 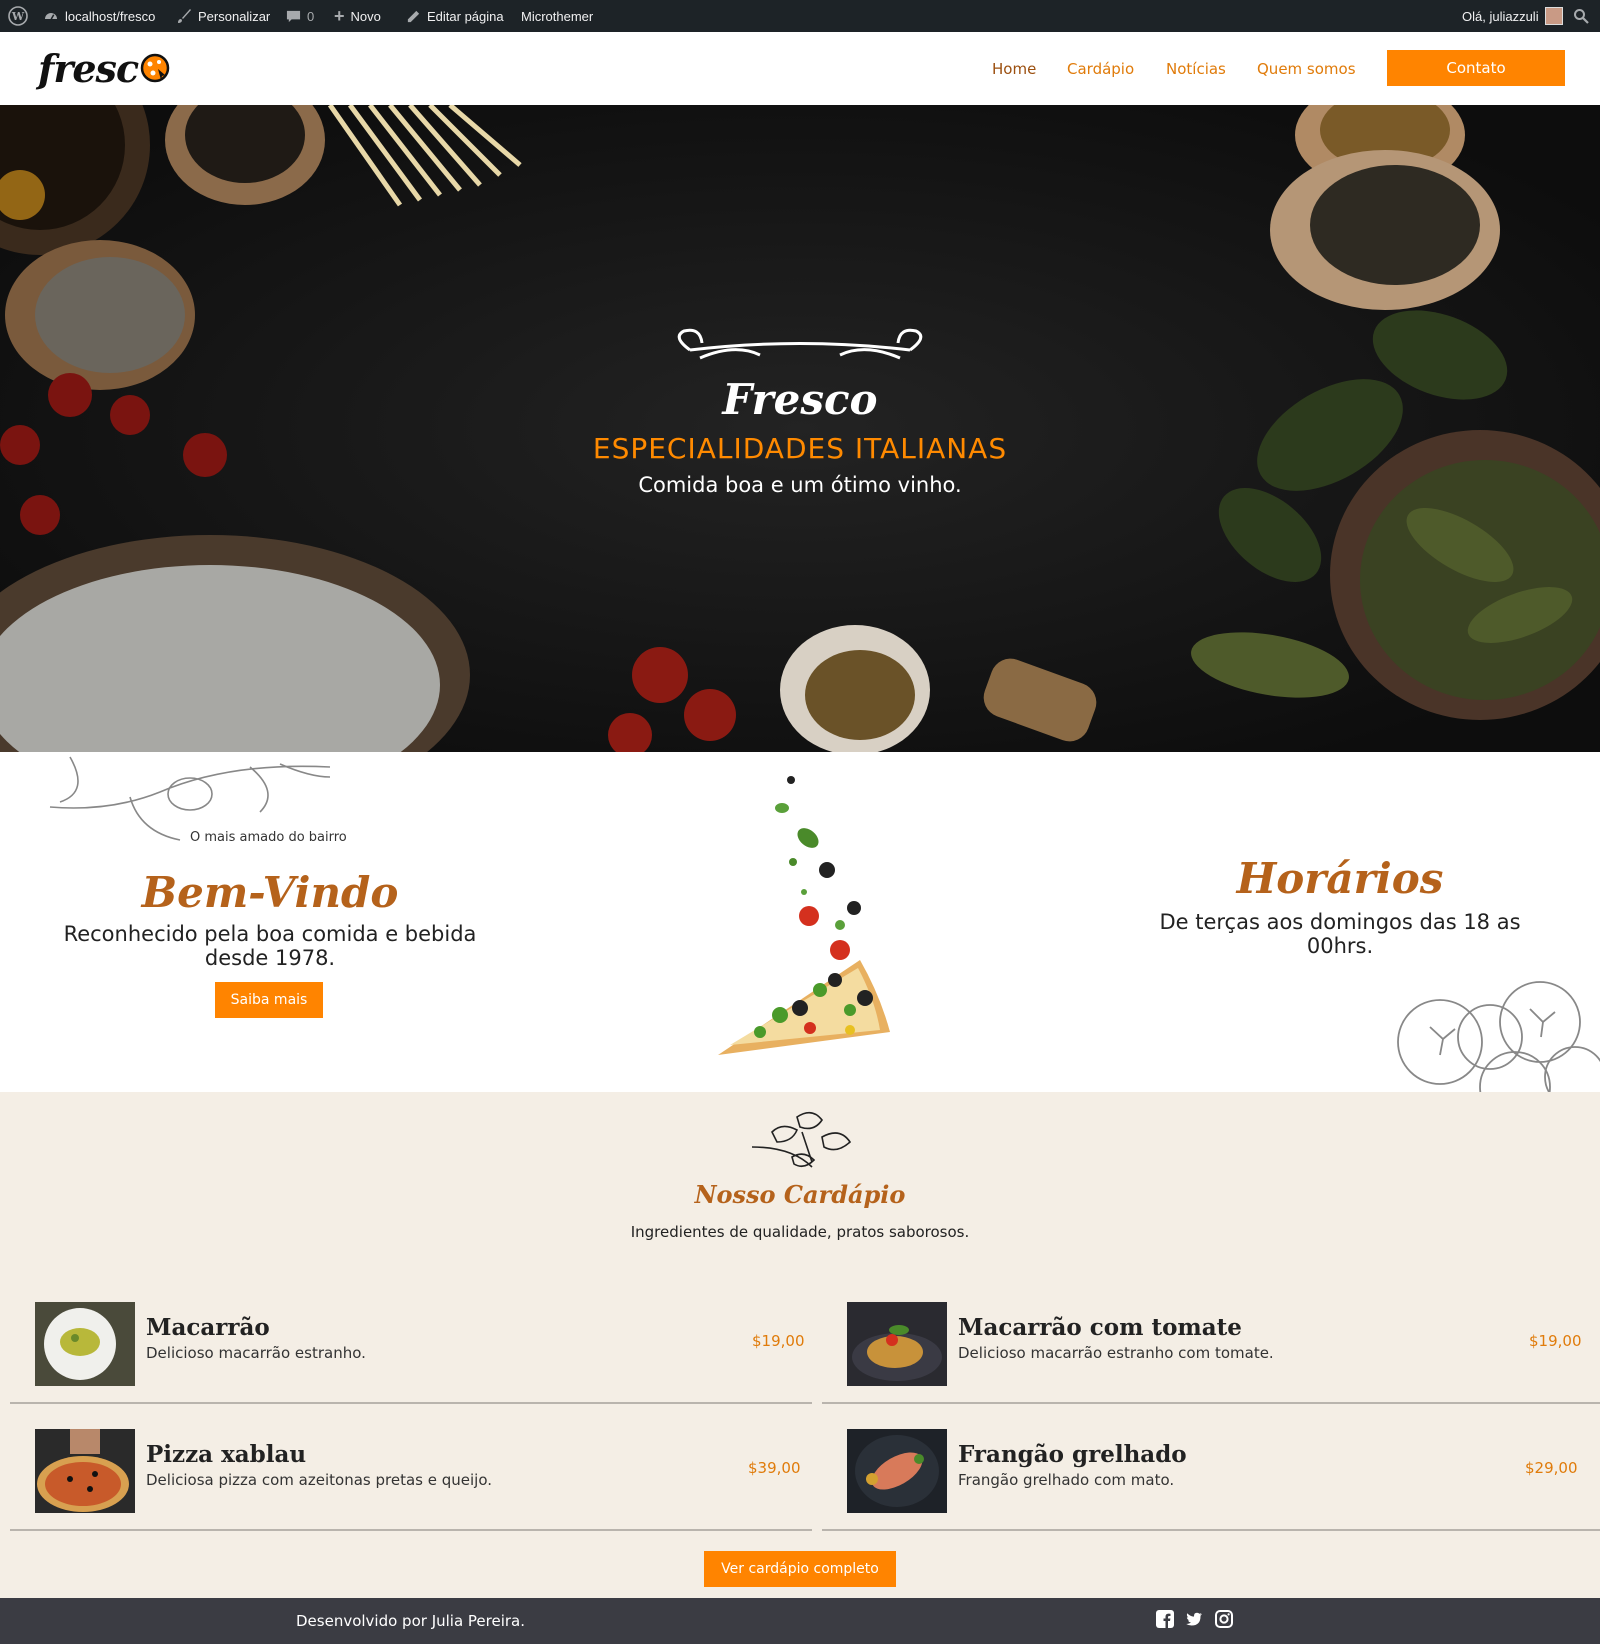 What do you see at coordinates (774, 1468) in the screenshot?
I see `dish-price: $39,00` at bounding box center [774, 1468].